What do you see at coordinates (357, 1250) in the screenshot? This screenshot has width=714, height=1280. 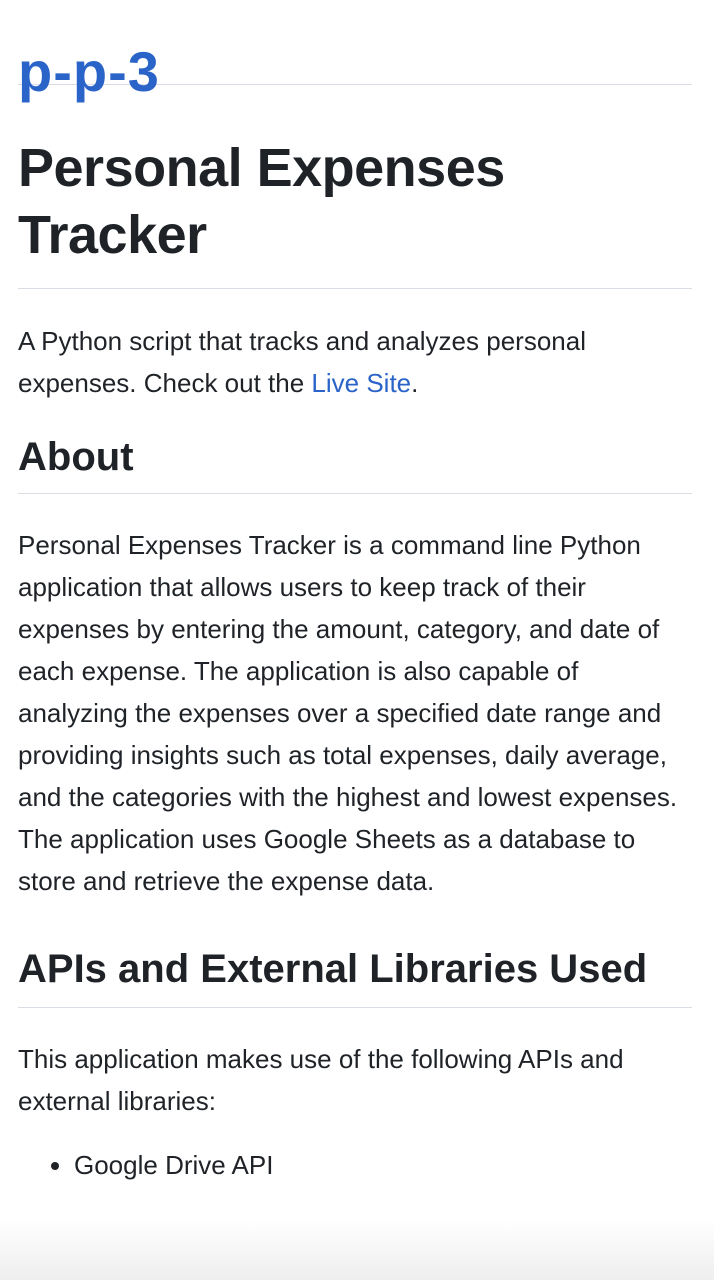 I see `bottom-fade` at bounding box center [357, 1250].